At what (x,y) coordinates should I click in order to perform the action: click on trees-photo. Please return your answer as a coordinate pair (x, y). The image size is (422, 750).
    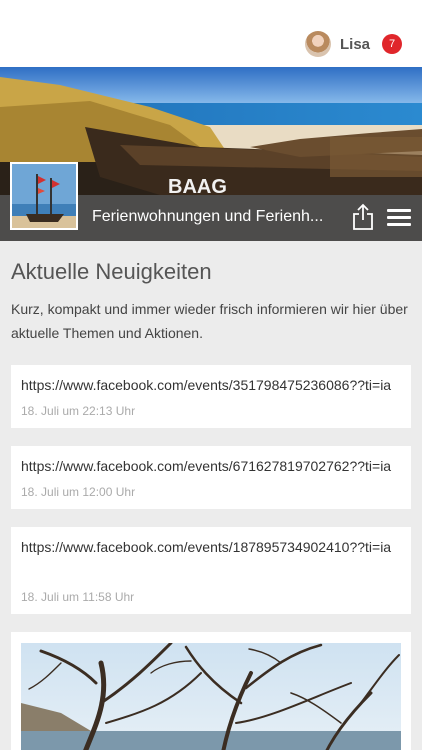
    Looking at the image, I should click on (211, 696).